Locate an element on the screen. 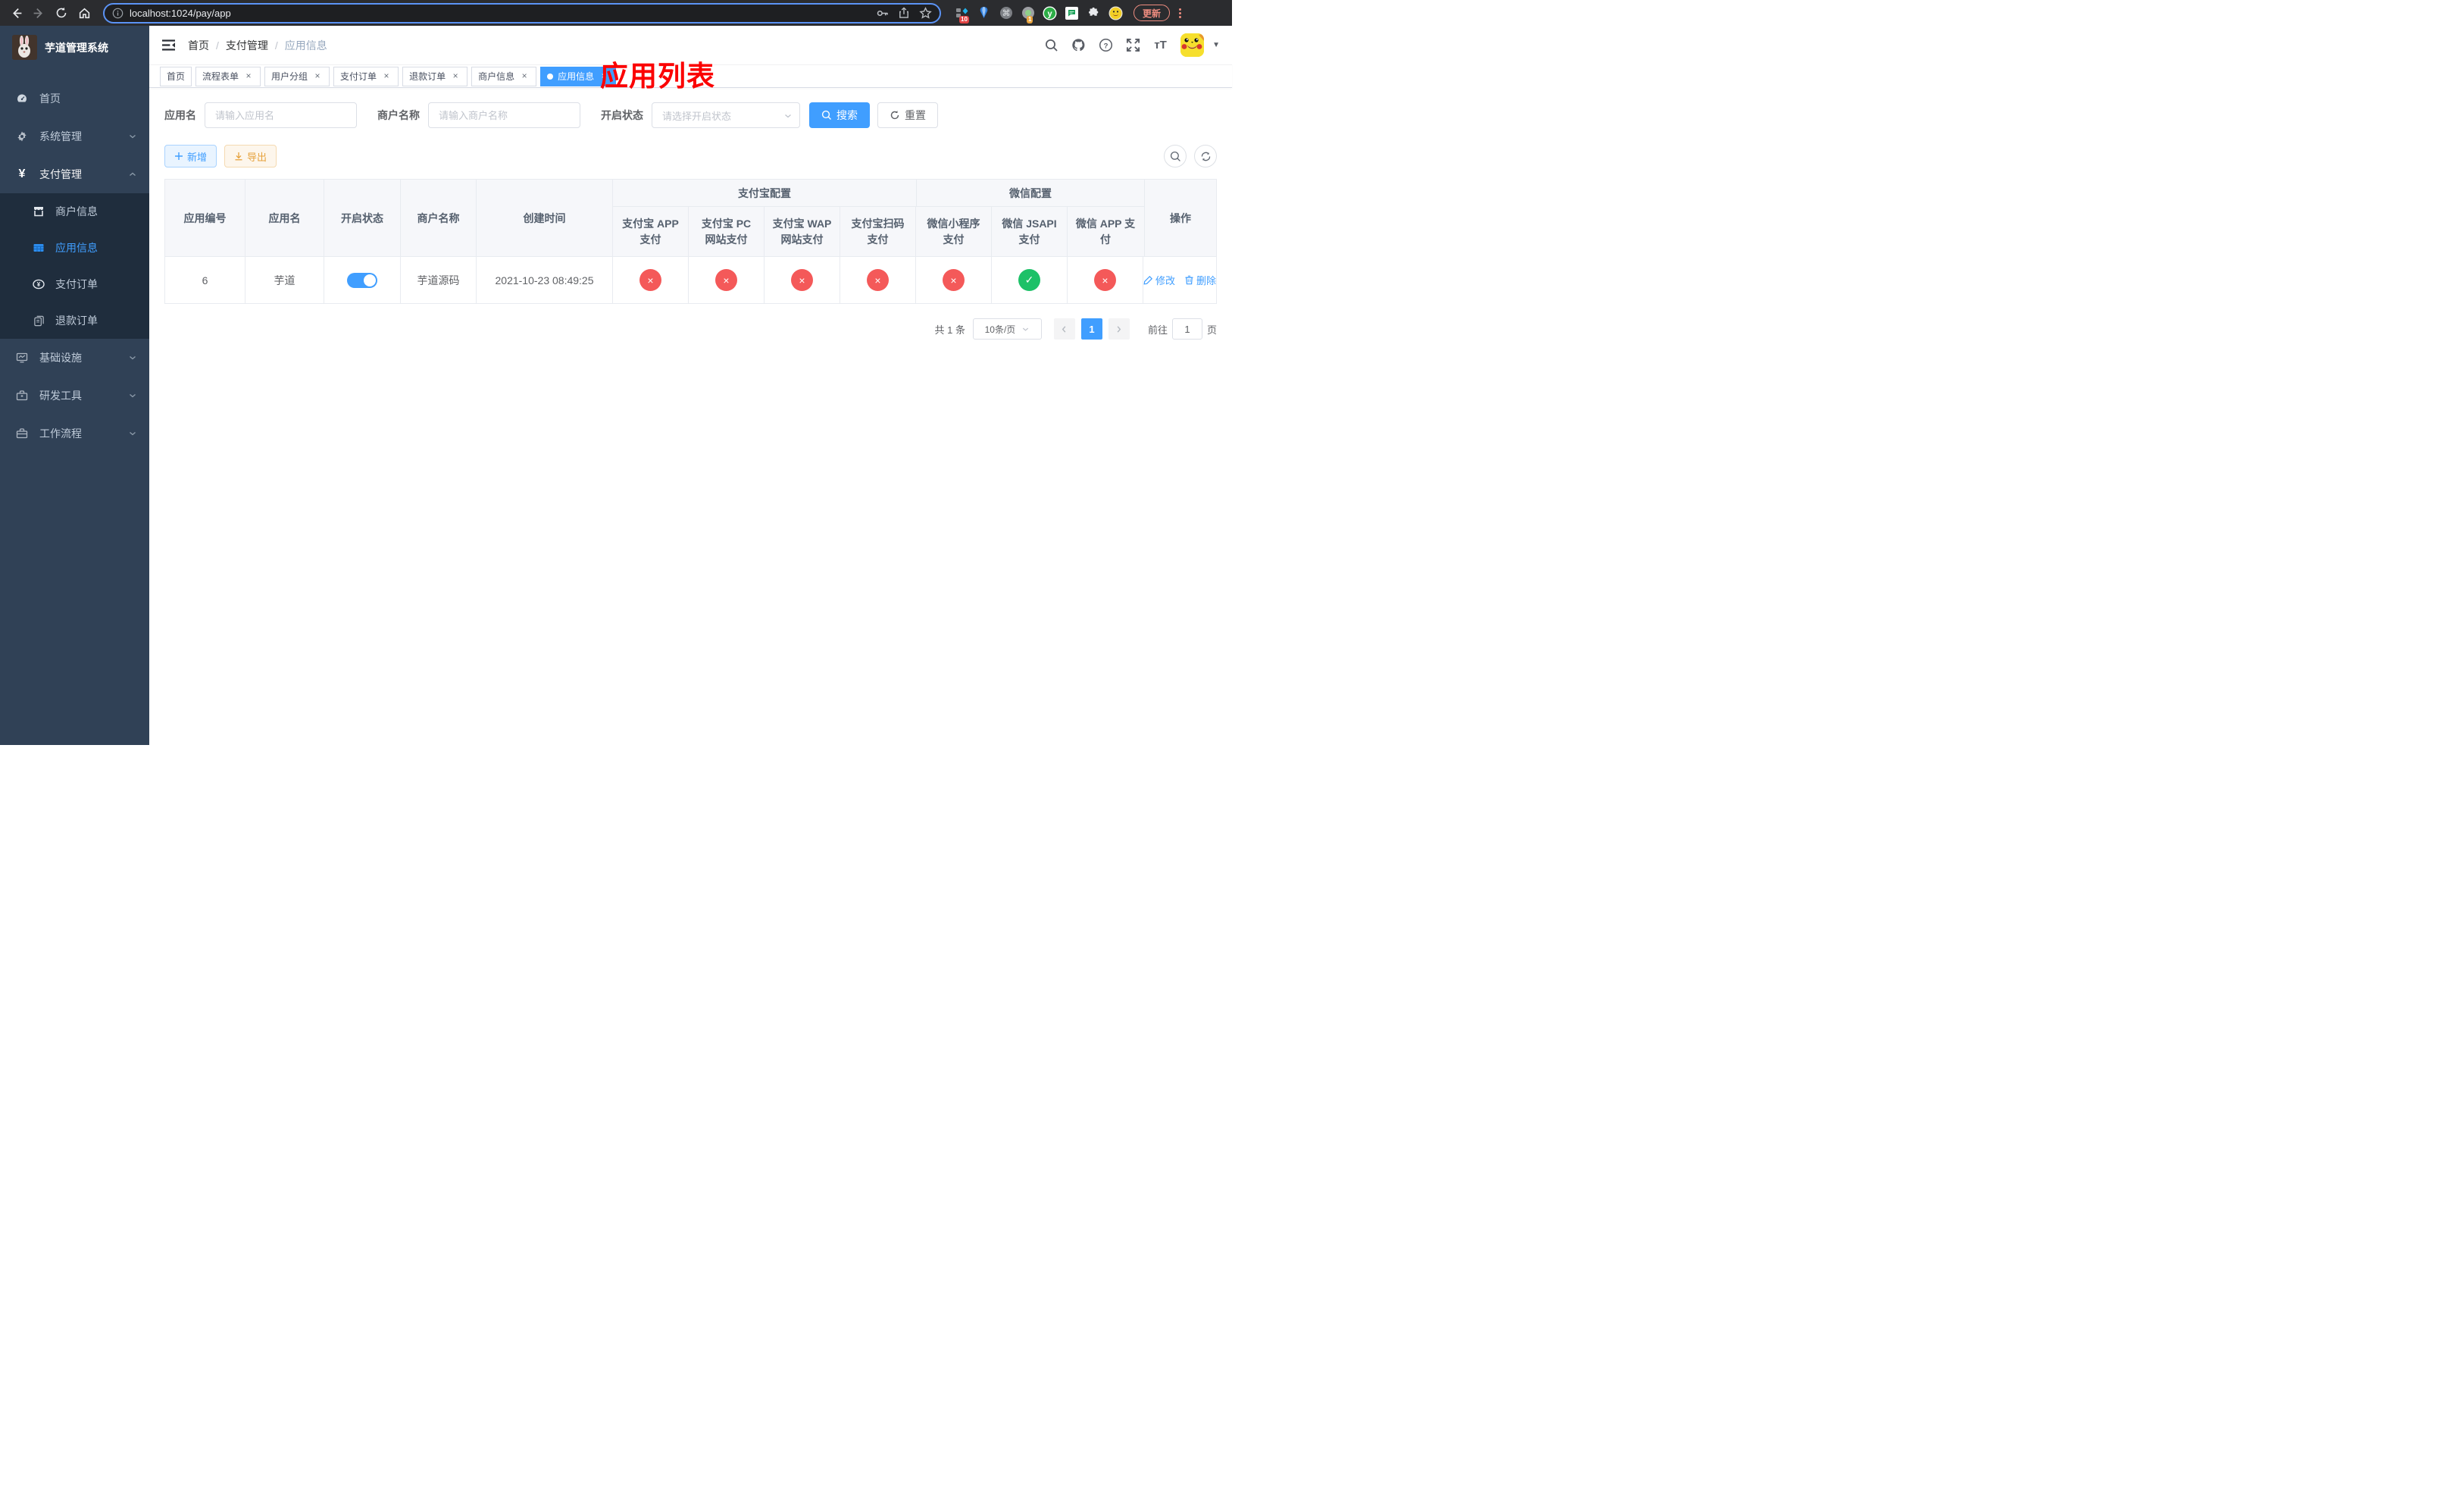  header-search-icon is located at coordinates (1051, 45).